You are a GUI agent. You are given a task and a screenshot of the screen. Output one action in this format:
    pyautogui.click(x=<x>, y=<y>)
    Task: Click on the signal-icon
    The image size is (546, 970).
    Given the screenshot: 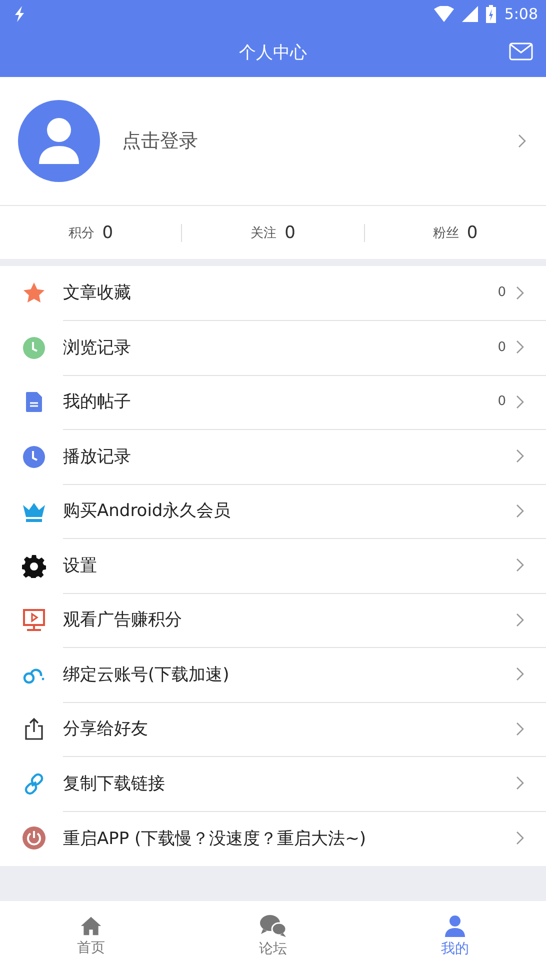 What is the action you would take?
    pyautogui.click(x=470, y=14)
    